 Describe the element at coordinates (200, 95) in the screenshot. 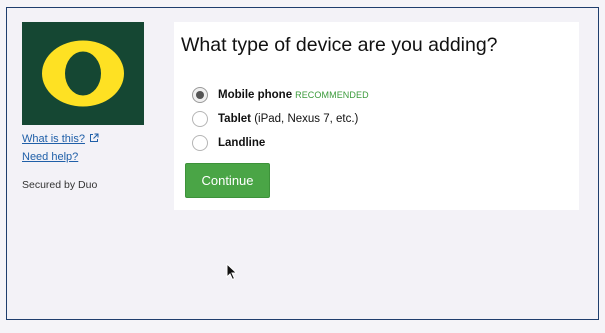

I see `mobile-phone-radio` at that location.